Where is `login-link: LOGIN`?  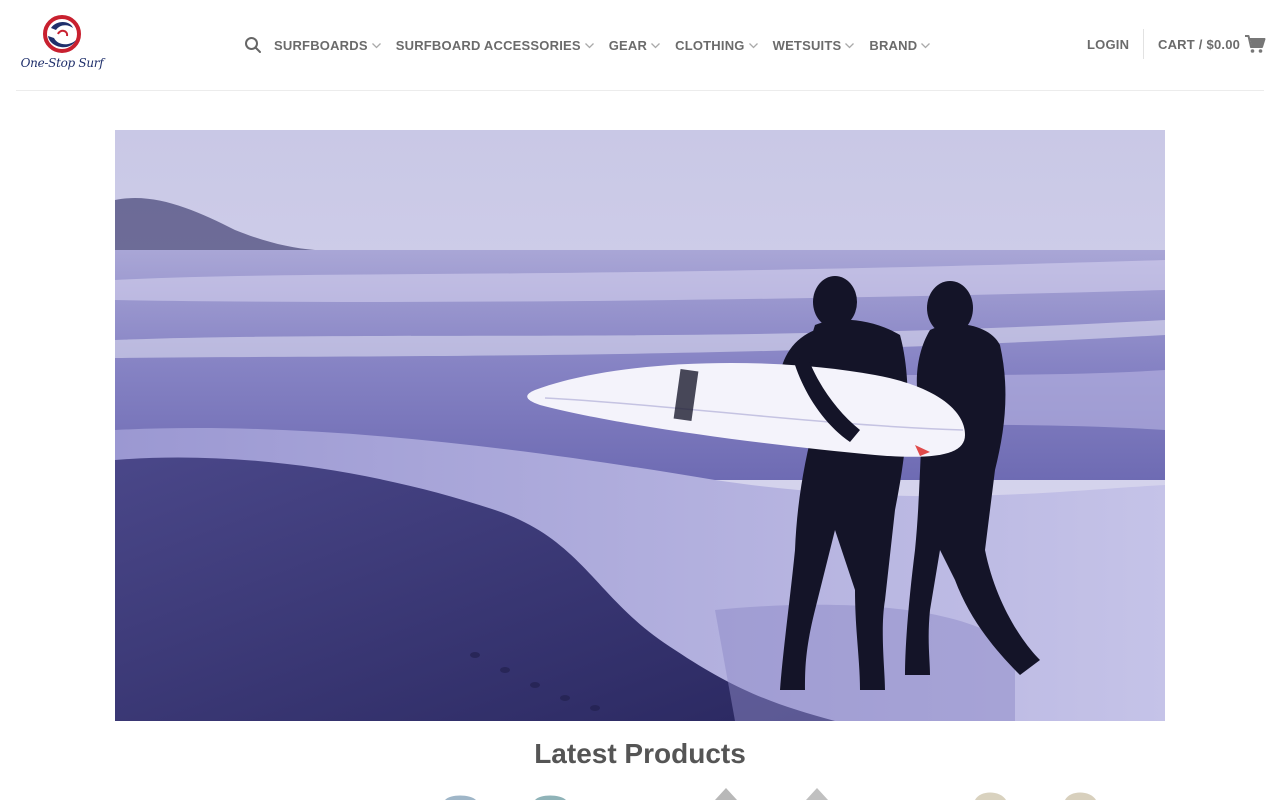 login-link: LOGIN is located at coordinates (1108, 44).